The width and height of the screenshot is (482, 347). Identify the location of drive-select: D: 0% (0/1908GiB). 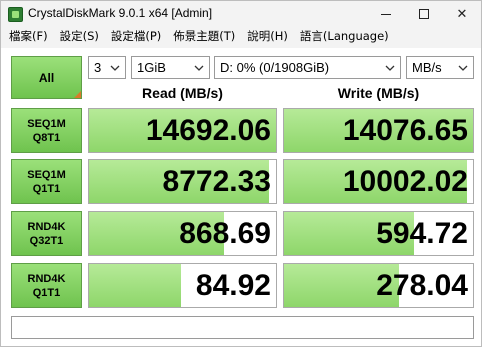
(307, 67).